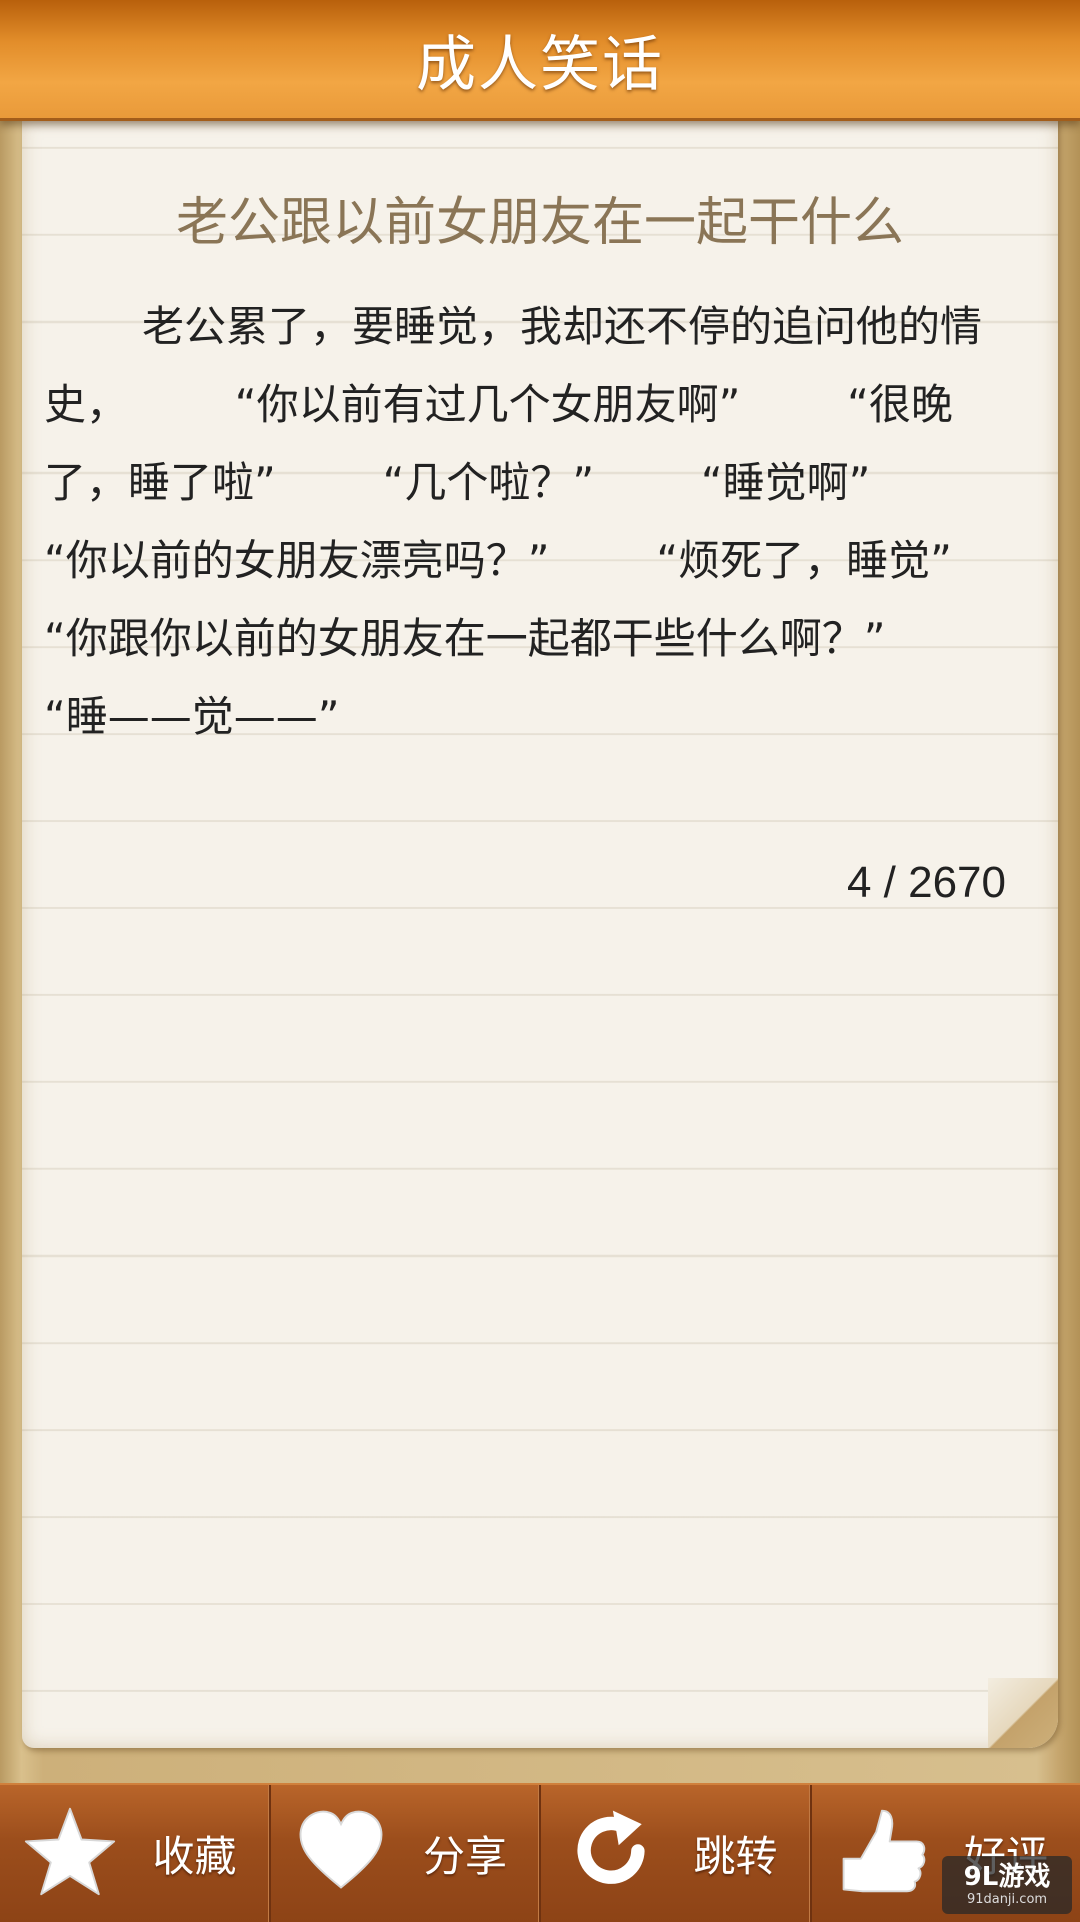  What do you see at coordinates (1007, 1900) in the screenshot?
I see `watermark-sub: 91danji.com` at bounding box center [1007, 1900].